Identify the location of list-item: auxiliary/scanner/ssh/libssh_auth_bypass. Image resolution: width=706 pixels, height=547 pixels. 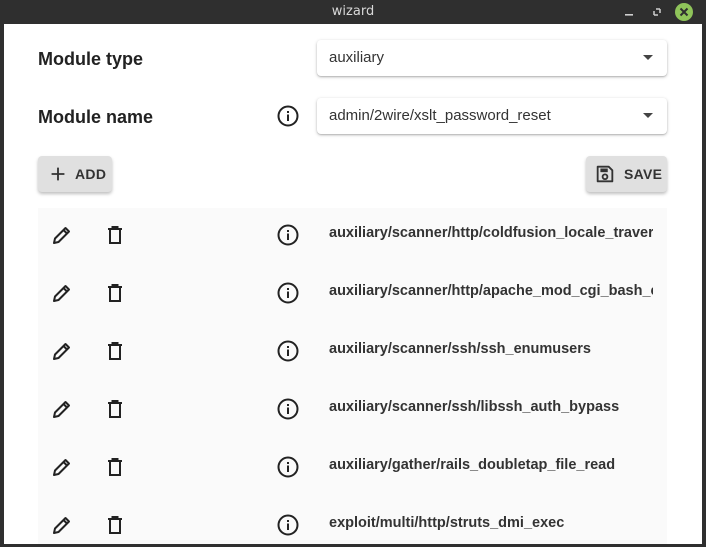
(352, 411).